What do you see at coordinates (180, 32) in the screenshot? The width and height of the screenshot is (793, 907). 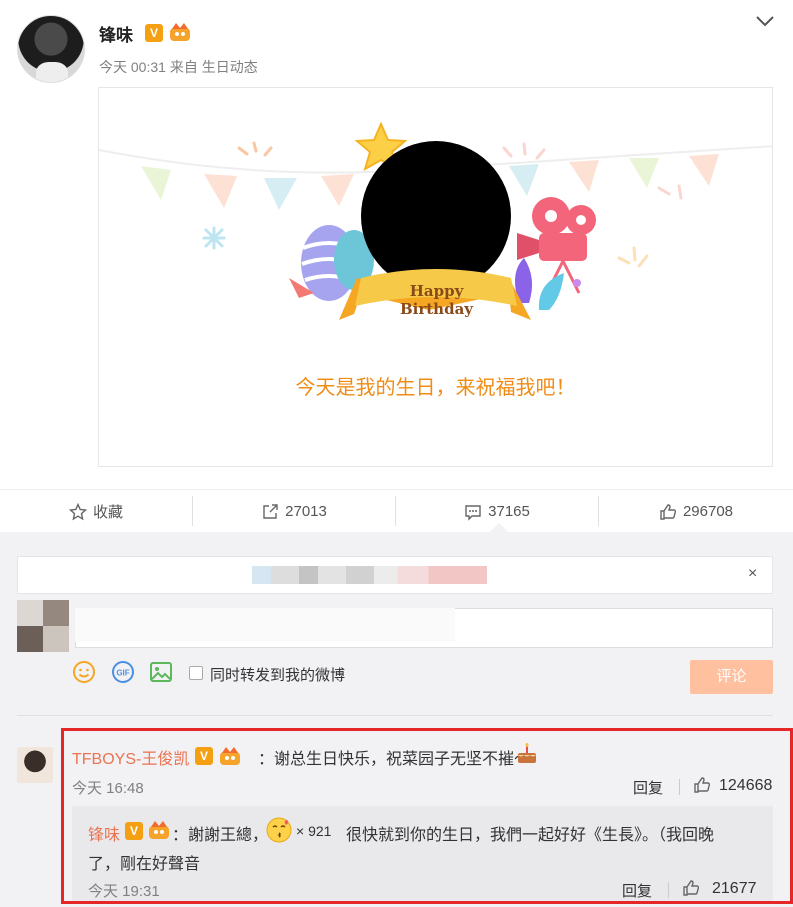 I see `vip-crown-icon` at bounding box center [180, 32].